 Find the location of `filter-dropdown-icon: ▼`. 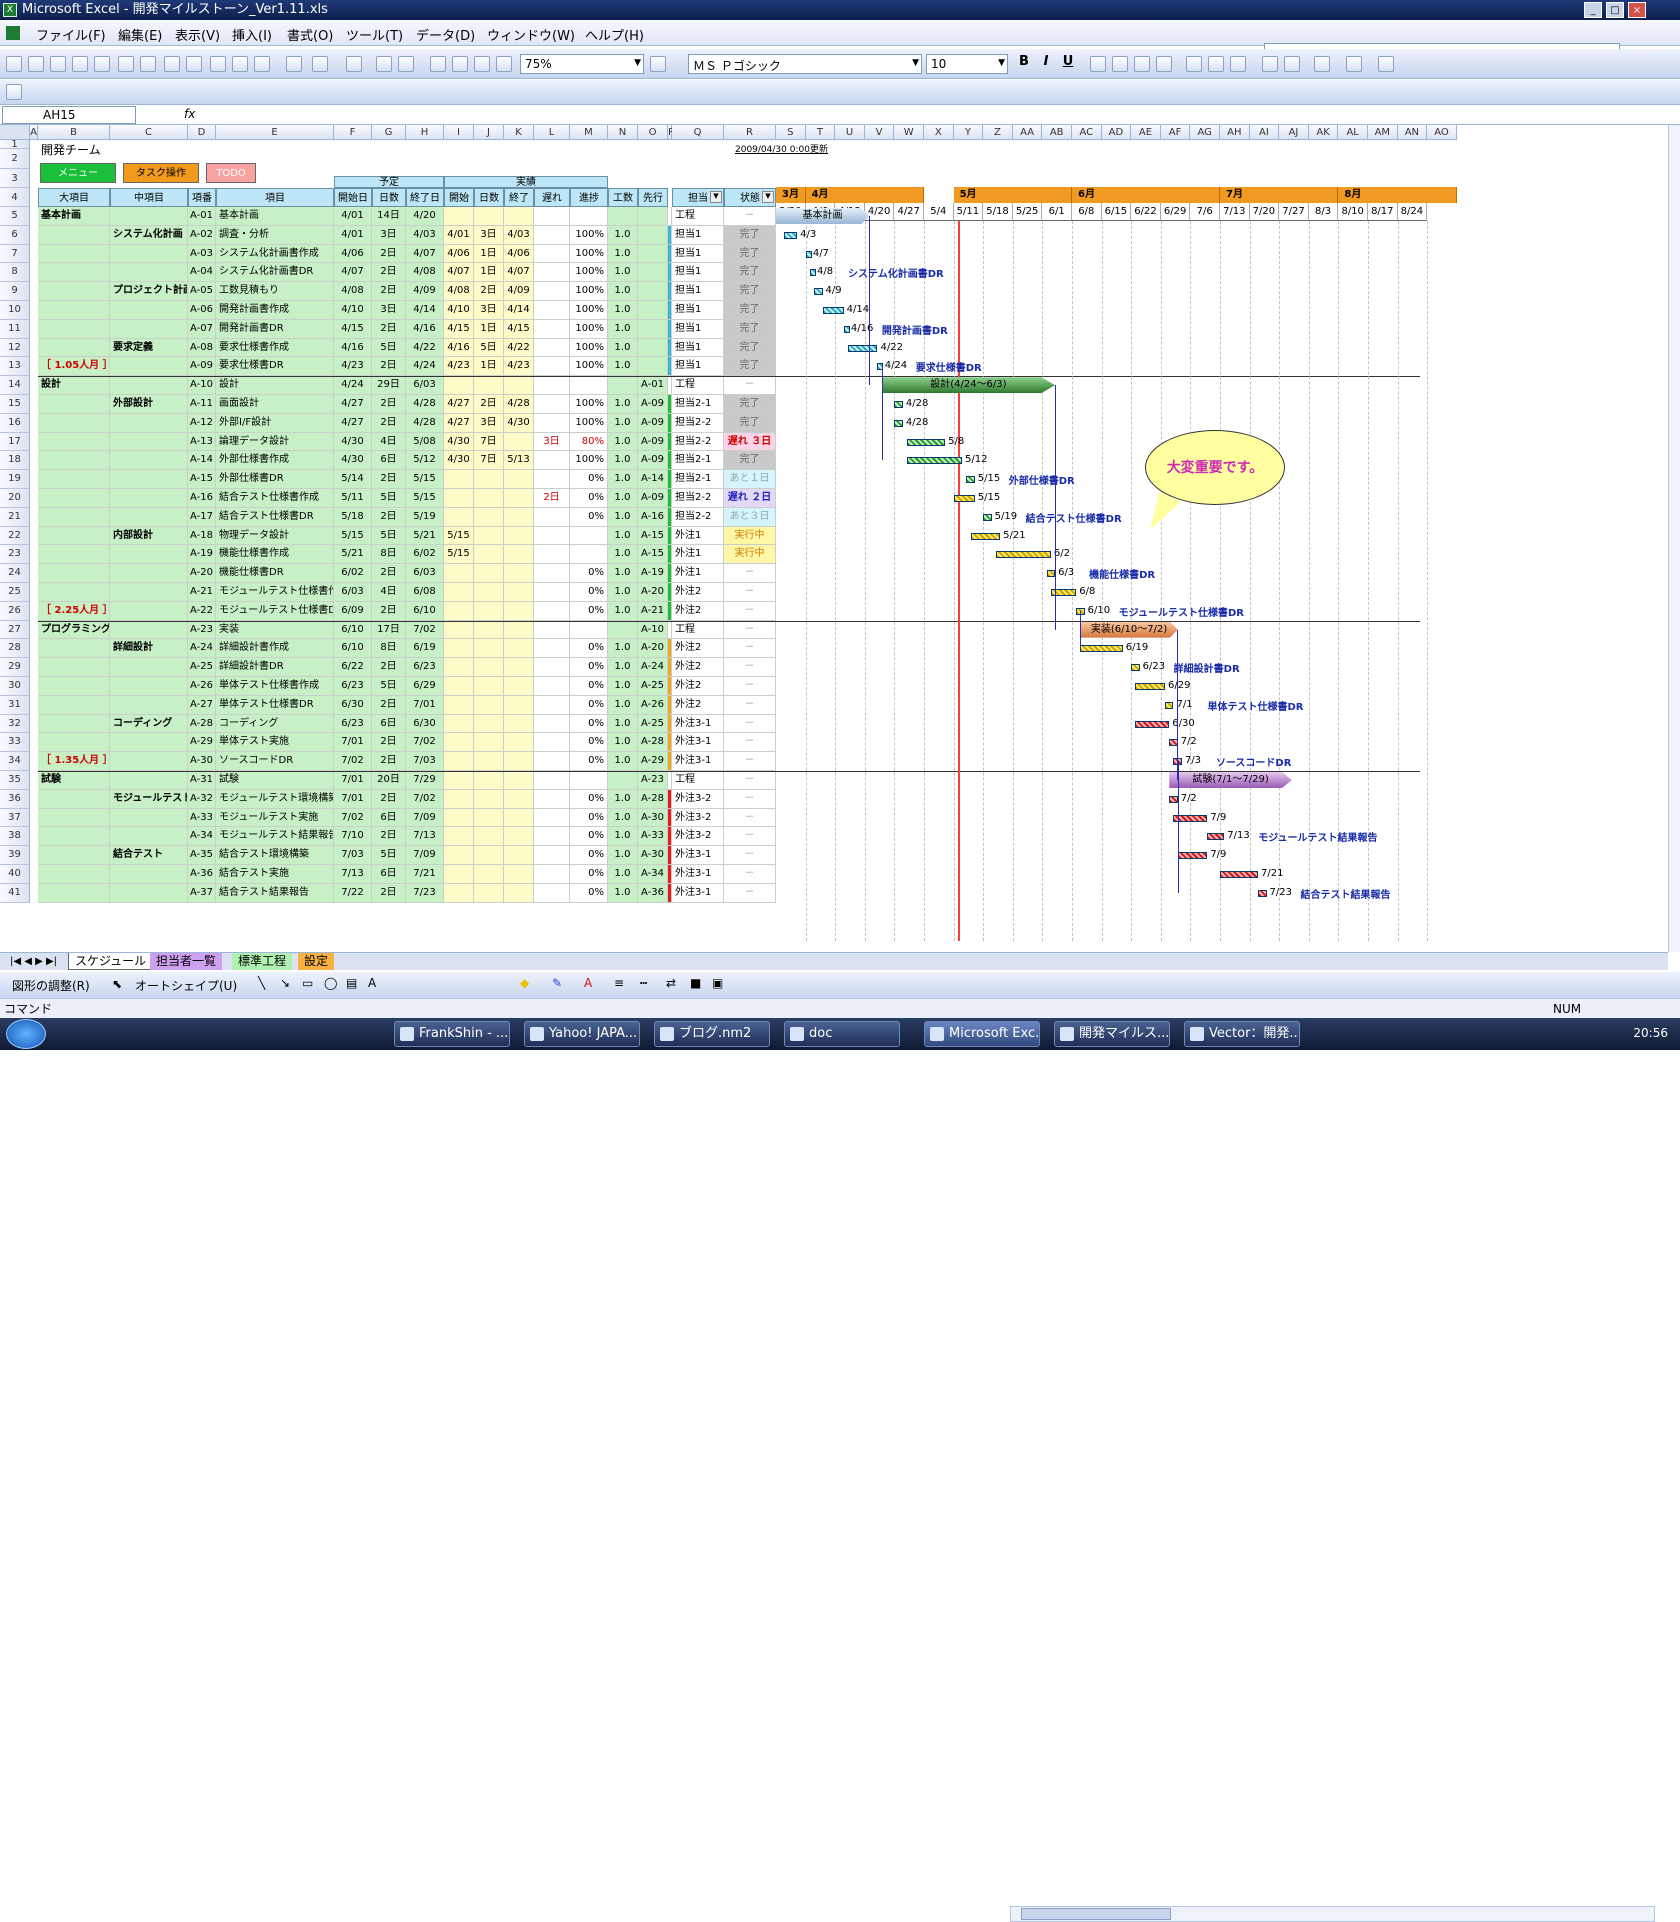

filter-dropdown-icon: ▼ is located at coordinates (768, 197).